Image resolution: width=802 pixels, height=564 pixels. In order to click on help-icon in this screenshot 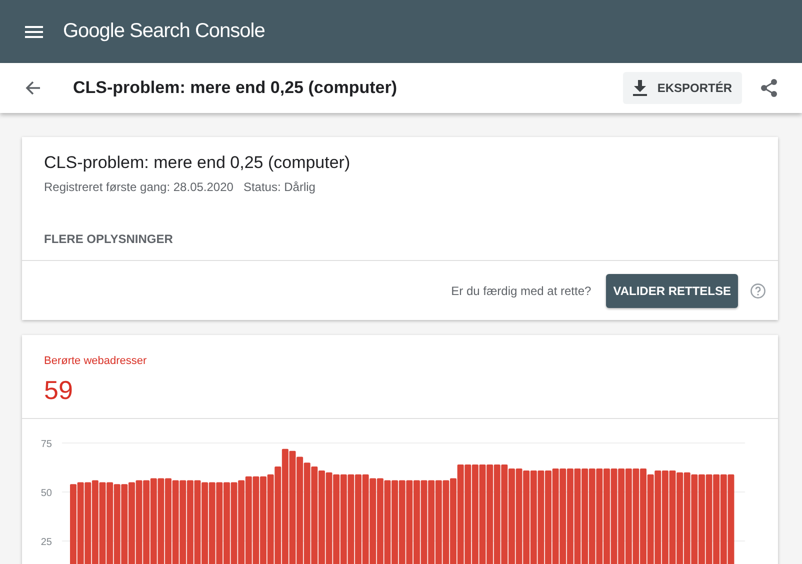, I will do `click(758, 291)`.